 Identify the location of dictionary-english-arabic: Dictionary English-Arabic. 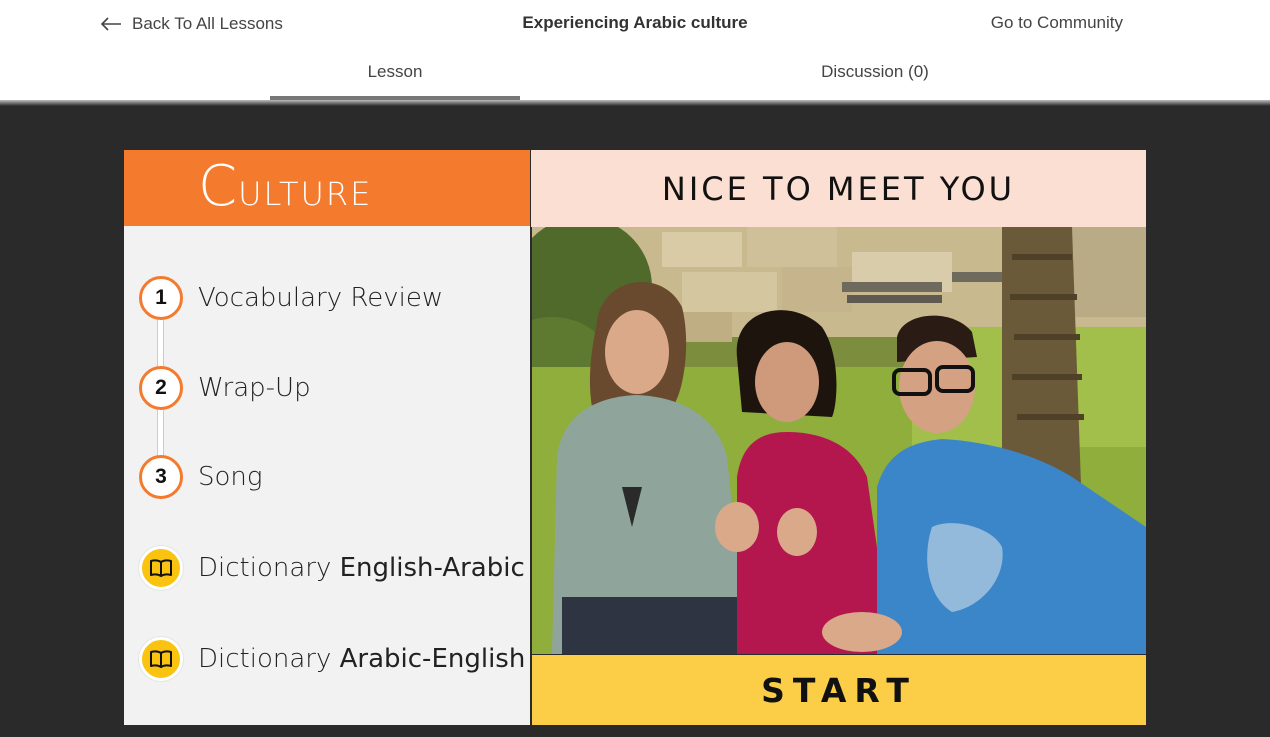
(332, 568).